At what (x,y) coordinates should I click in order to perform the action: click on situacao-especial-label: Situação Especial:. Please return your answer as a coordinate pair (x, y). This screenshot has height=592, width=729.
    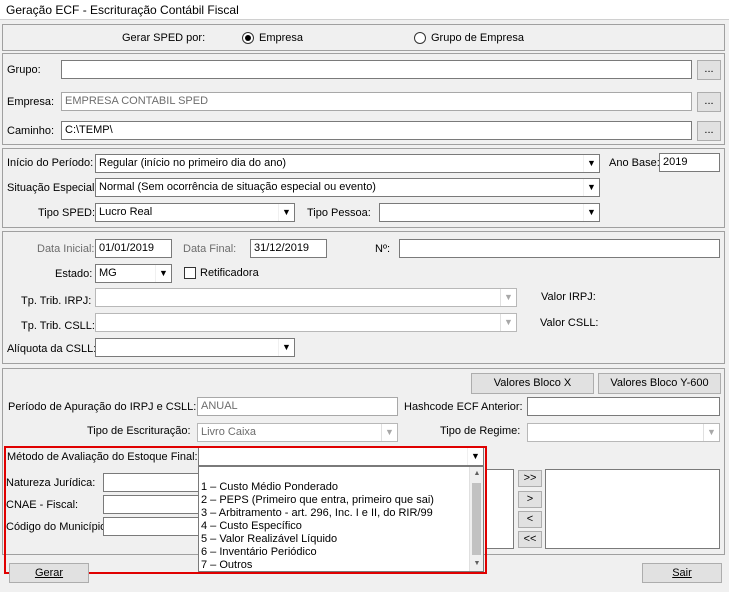
    Looking at the image, I should click on (52, 188).